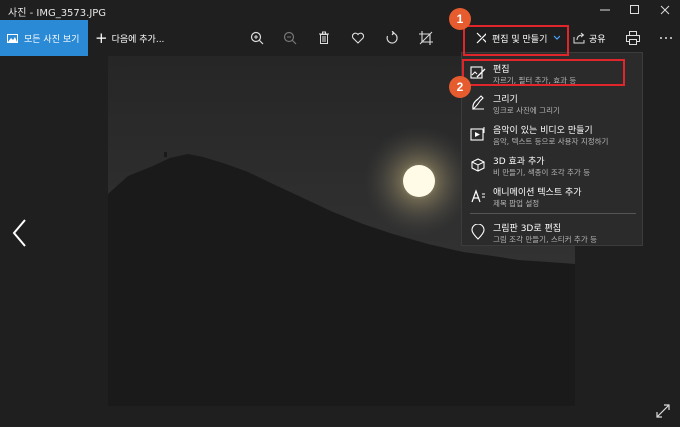 The height and width of the screenshot is (427, 680). What do you see at coordinates (552, 104) in the screenshot?
I see `menu-item-draw: 그리기 잉크로 사진에 그리기` at bounding box center [552, 104].